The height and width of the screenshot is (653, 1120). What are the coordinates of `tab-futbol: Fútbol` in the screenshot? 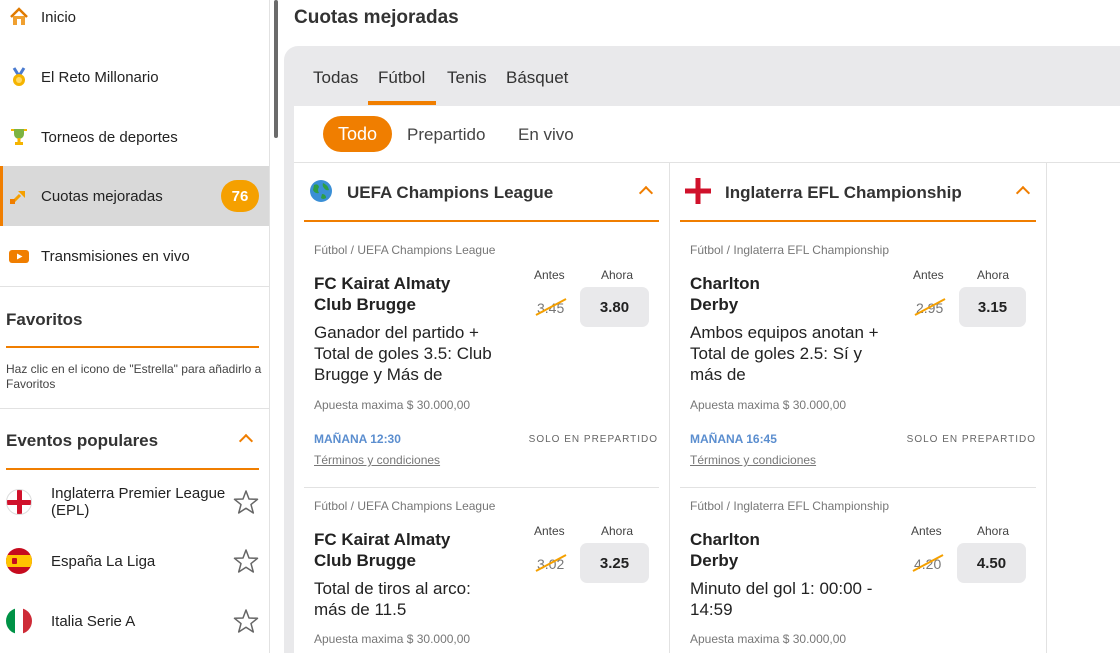 It's located at (401, 78).